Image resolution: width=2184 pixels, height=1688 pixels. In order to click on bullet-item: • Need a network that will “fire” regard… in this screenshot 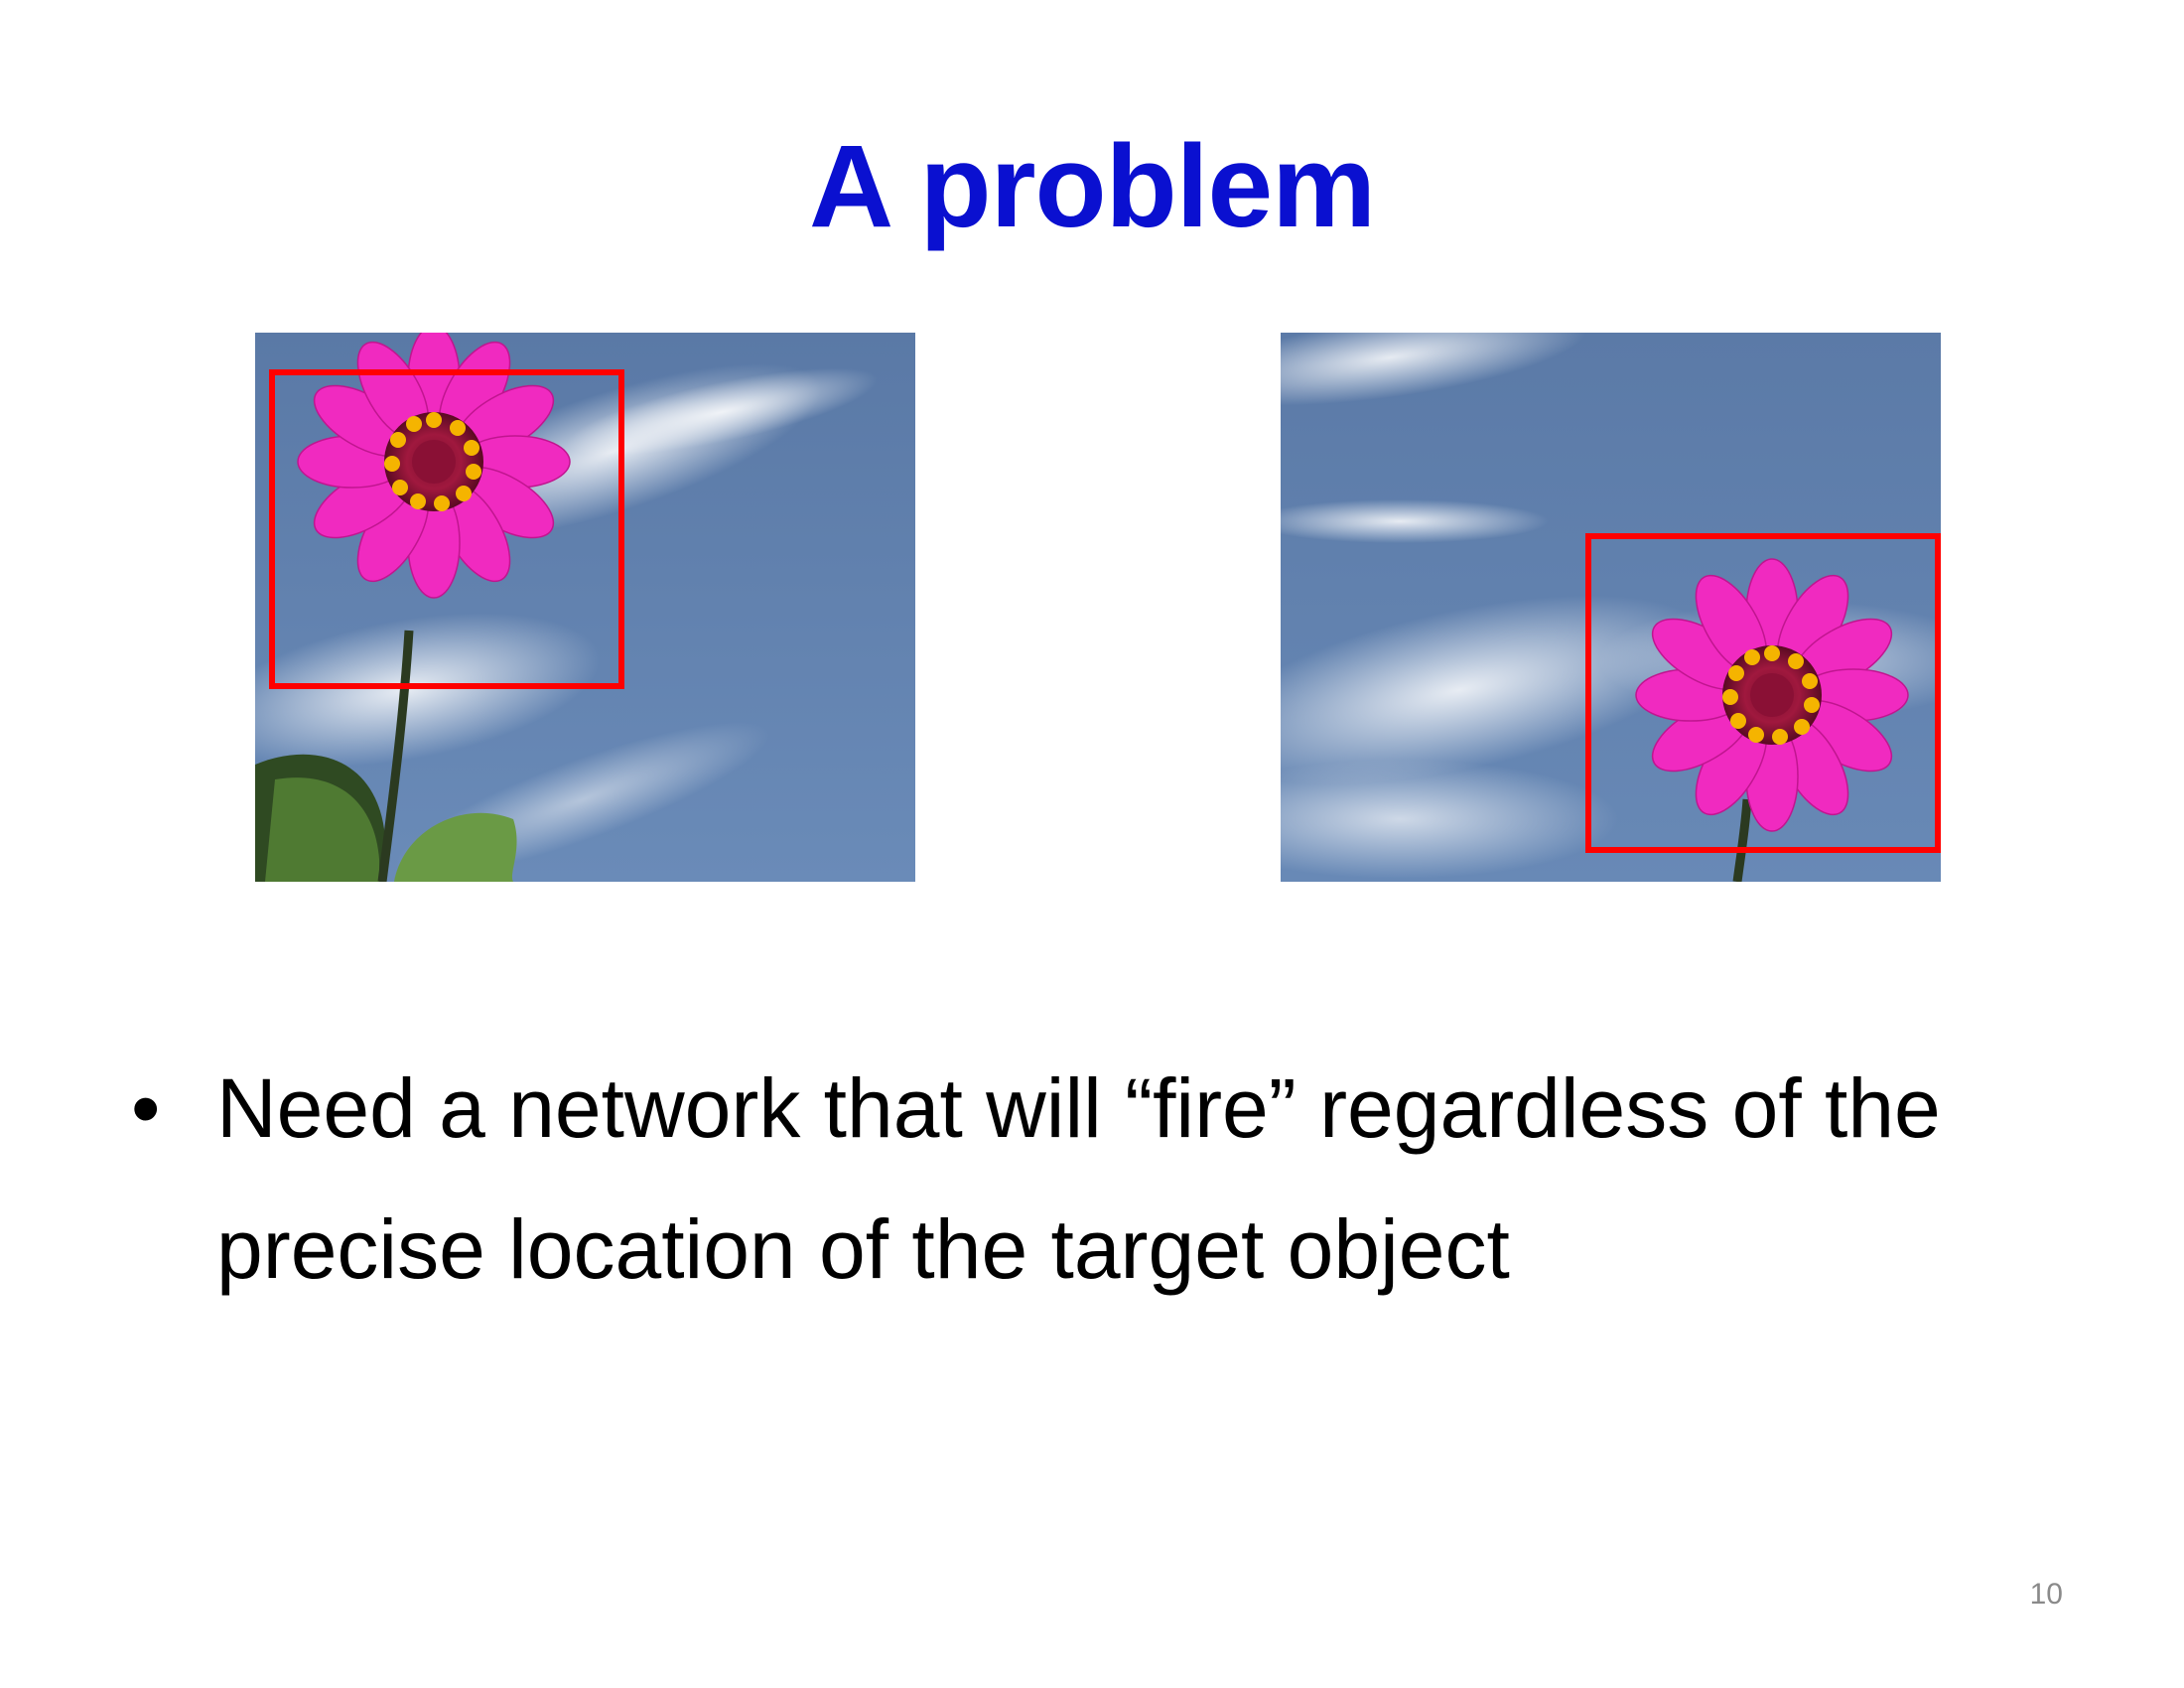, I will do `click(1099, 1179)`.